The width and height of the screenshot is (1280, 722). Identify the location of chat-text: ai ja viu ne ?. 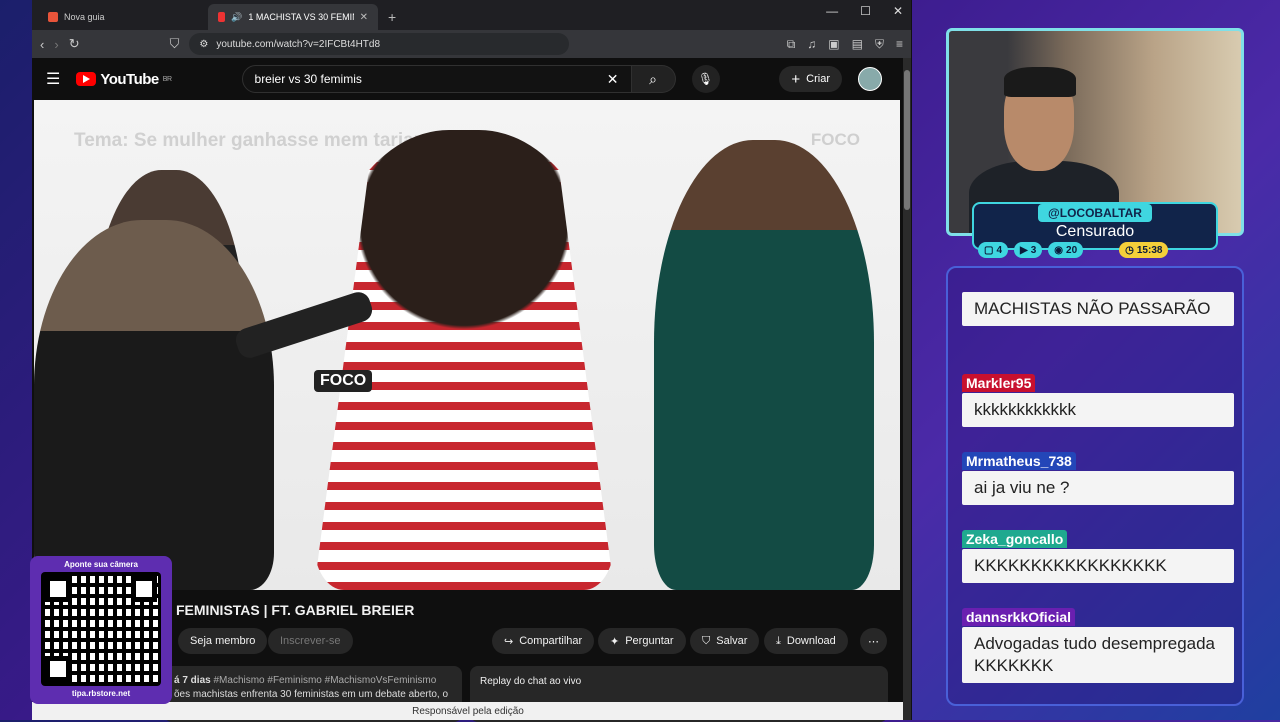
(1098, 488).